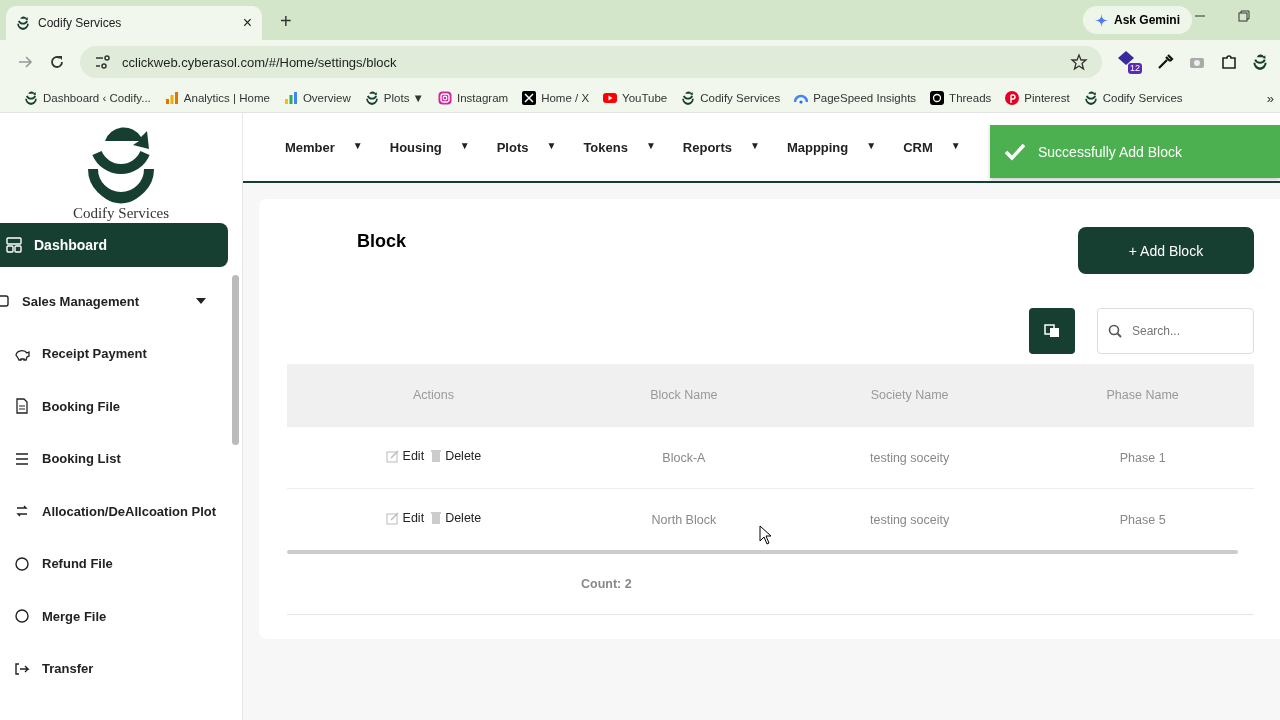 This screenshot has height=720, width=1280. Describe the element at coordinates (683, 457) in the screenshot. I see `table-cell: Block-A` at that location.